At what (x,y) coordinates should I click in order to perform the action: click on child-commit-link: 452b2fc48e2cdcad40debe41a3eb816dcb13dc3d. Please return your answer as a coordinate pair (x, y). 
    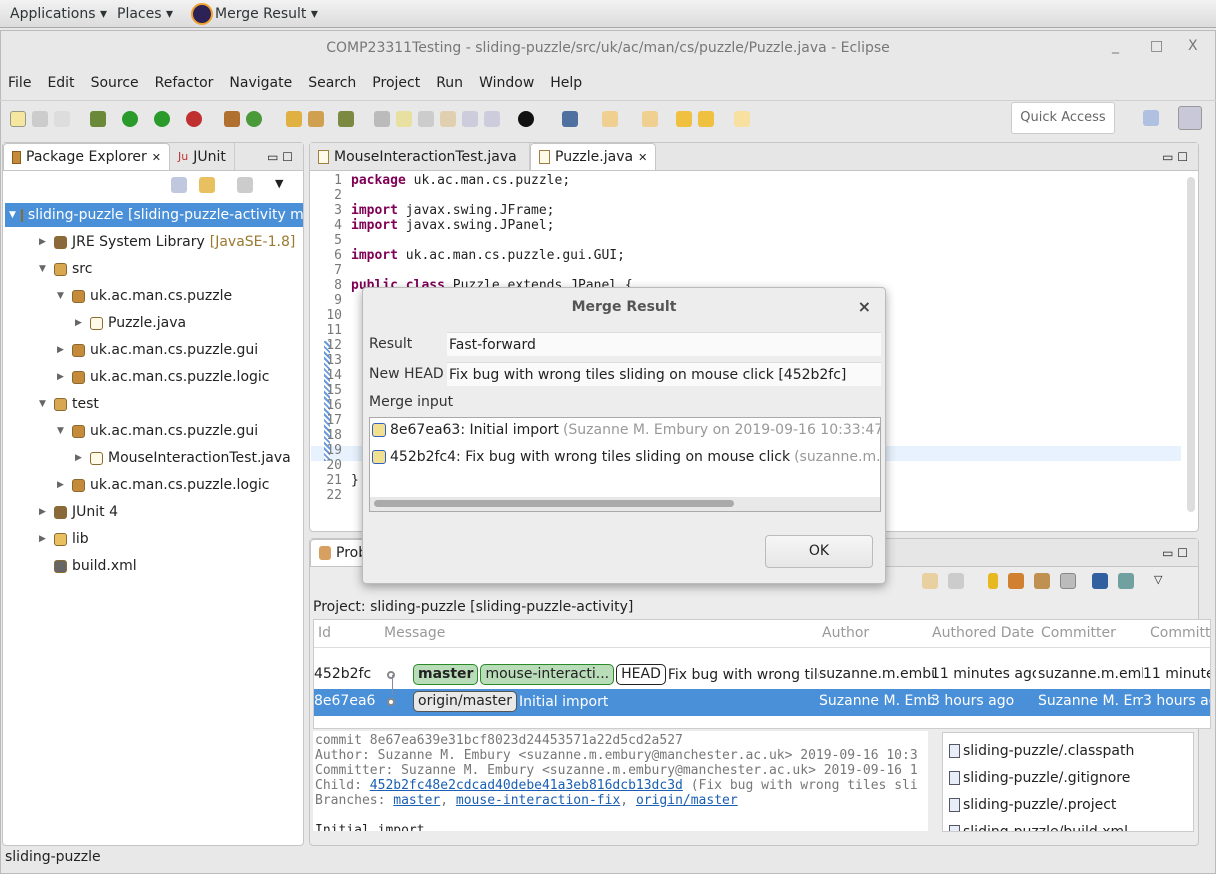
    Looking at the image, I should click on (526, 785).